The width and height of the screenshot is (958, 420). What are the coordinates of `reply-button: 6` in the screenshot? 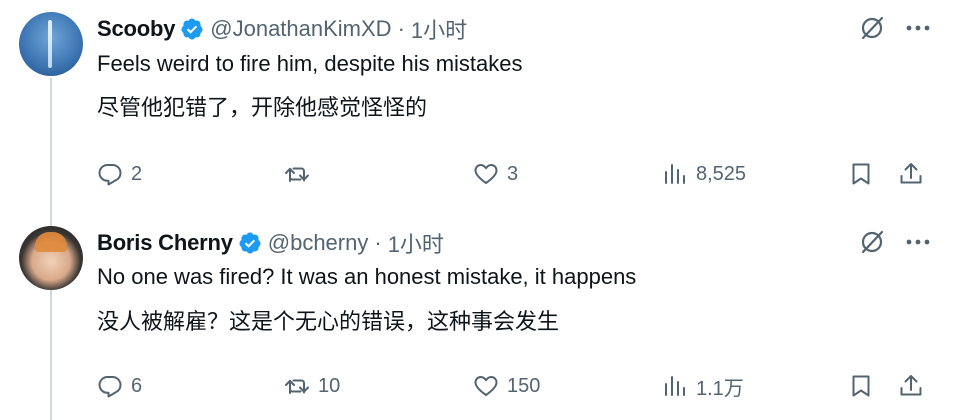 It's located at (119, 386).